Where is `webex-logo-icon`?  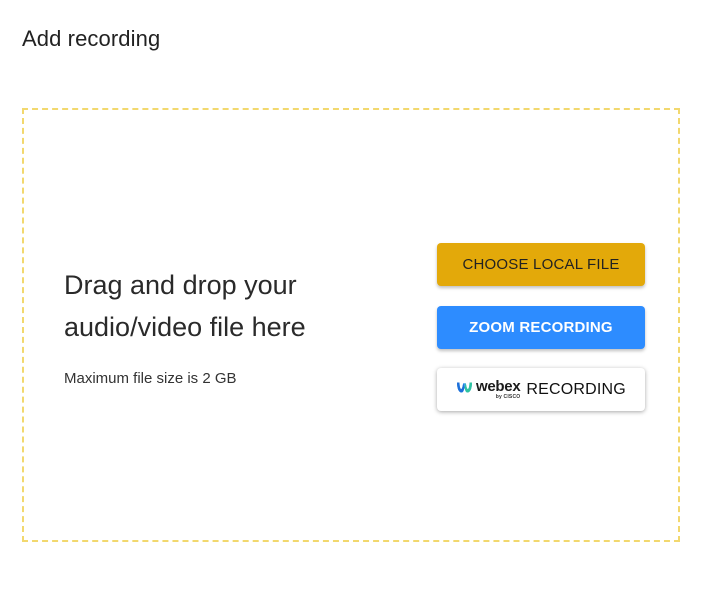
webex-logo-icon is located at coordinates (464, 389).